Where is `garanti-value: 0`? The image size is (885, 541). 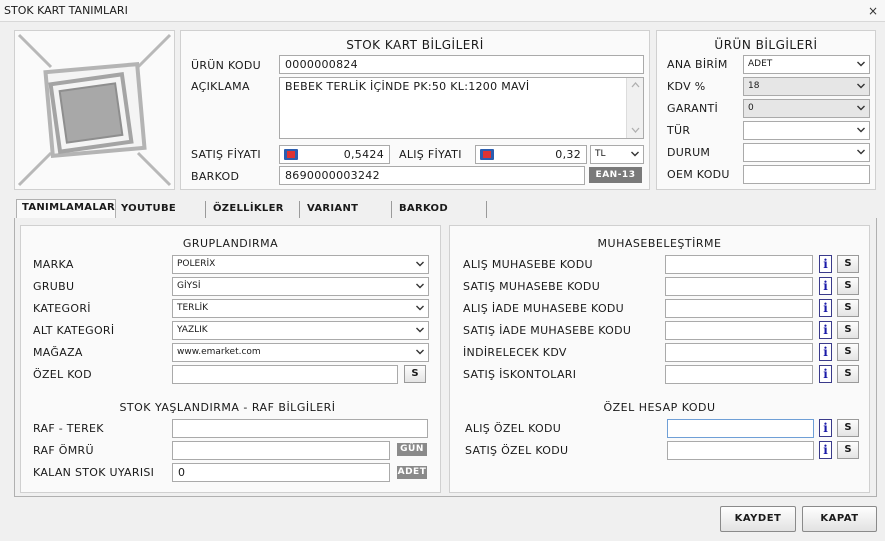
garanti-value: 0 is located at coordinates (751, 108).